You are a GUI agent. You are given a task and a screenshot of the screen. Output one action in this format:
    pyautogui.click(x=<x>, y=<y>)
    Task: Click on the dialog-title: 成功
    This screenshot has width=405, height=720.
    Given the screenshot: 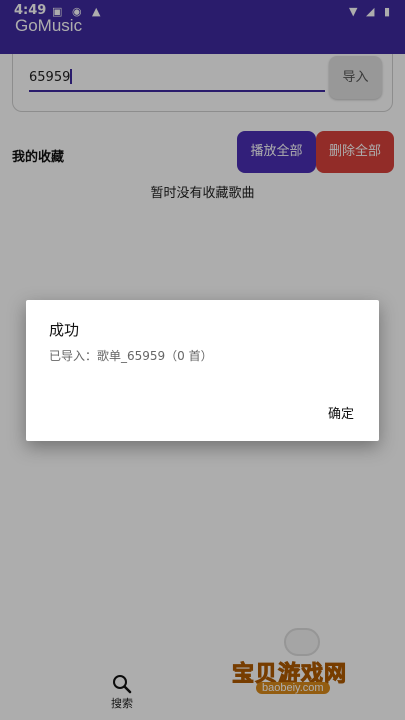 What is the action you would take?
    pyautogui.click(x=64, y=330)
    